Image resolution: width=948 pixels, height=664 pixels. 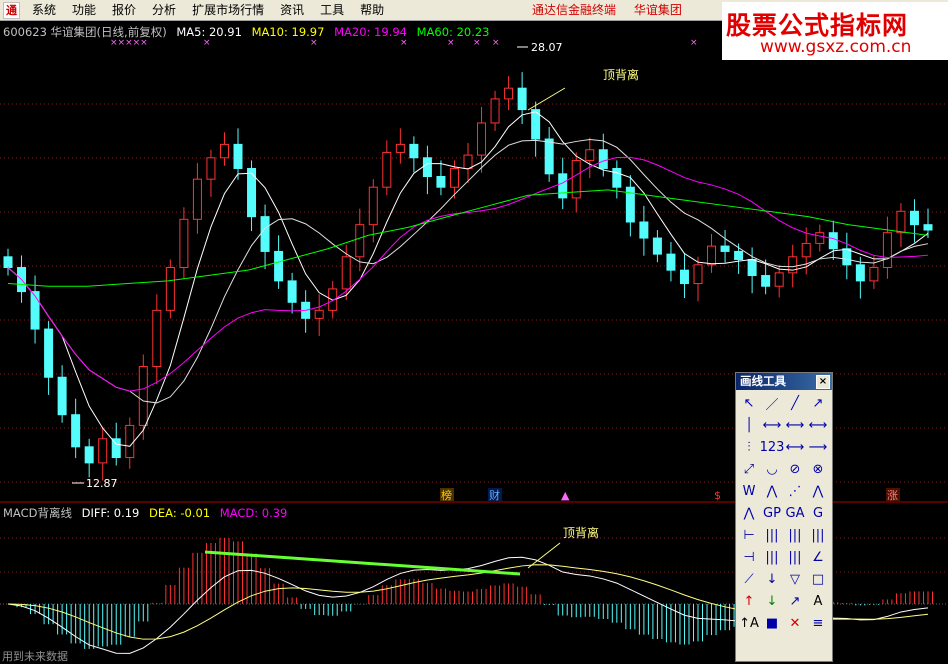 What do you see at coordinates (772, 425) in the screenshot?
I see `draw-tool-5-icon: ⟷` at bounding box center [772, 425].